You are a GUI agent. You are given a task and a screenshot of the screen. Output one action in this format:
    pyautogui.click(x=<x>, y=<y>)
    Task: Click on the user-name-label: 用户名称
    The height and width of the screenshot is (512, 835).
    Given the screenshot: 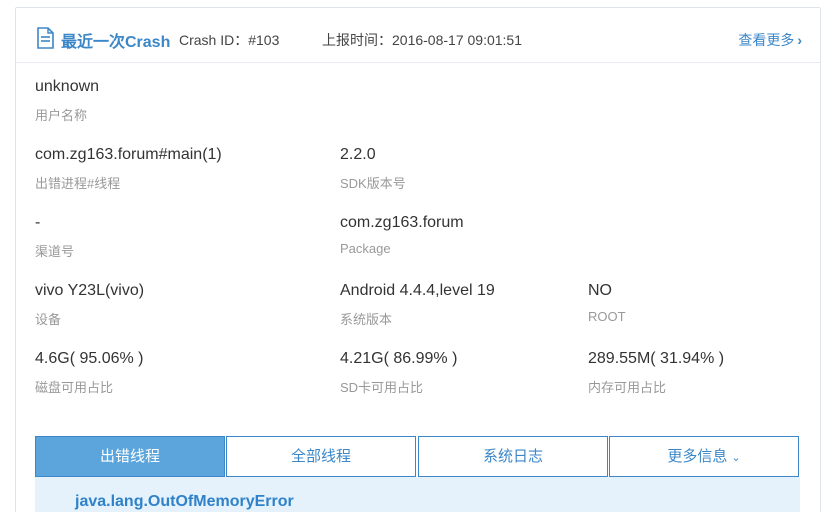 What is the action you would take?
    pyautogui.click(x=61, y=115)
    